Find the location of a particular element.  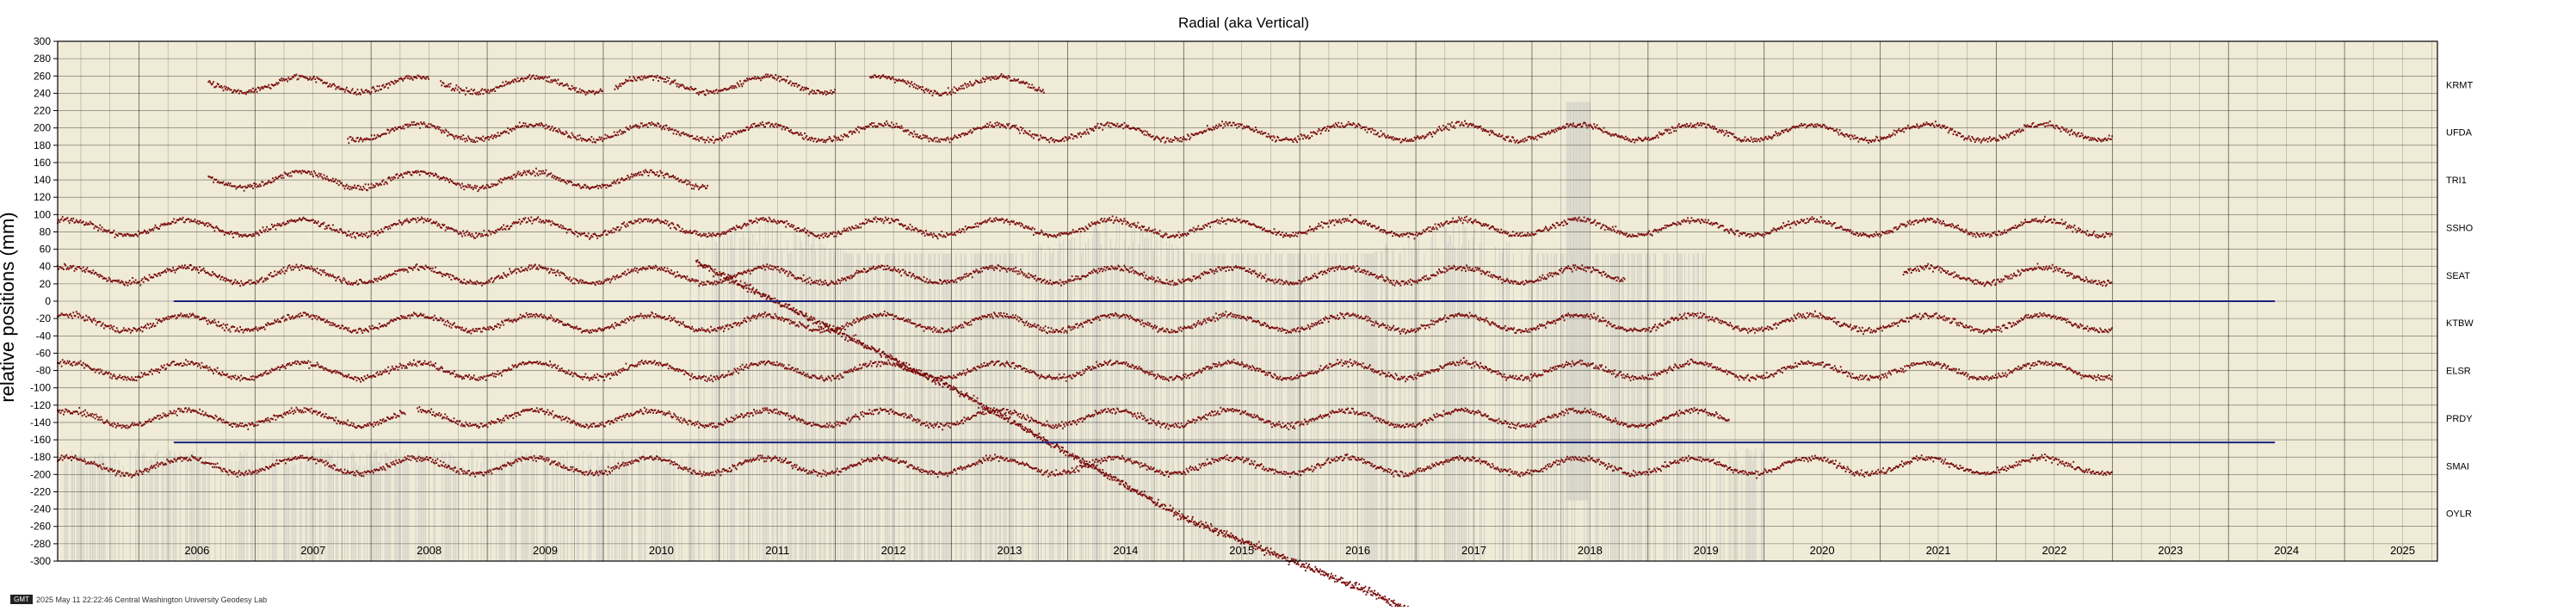

y-tick-label: 180 is located at coordinates (42, 145).